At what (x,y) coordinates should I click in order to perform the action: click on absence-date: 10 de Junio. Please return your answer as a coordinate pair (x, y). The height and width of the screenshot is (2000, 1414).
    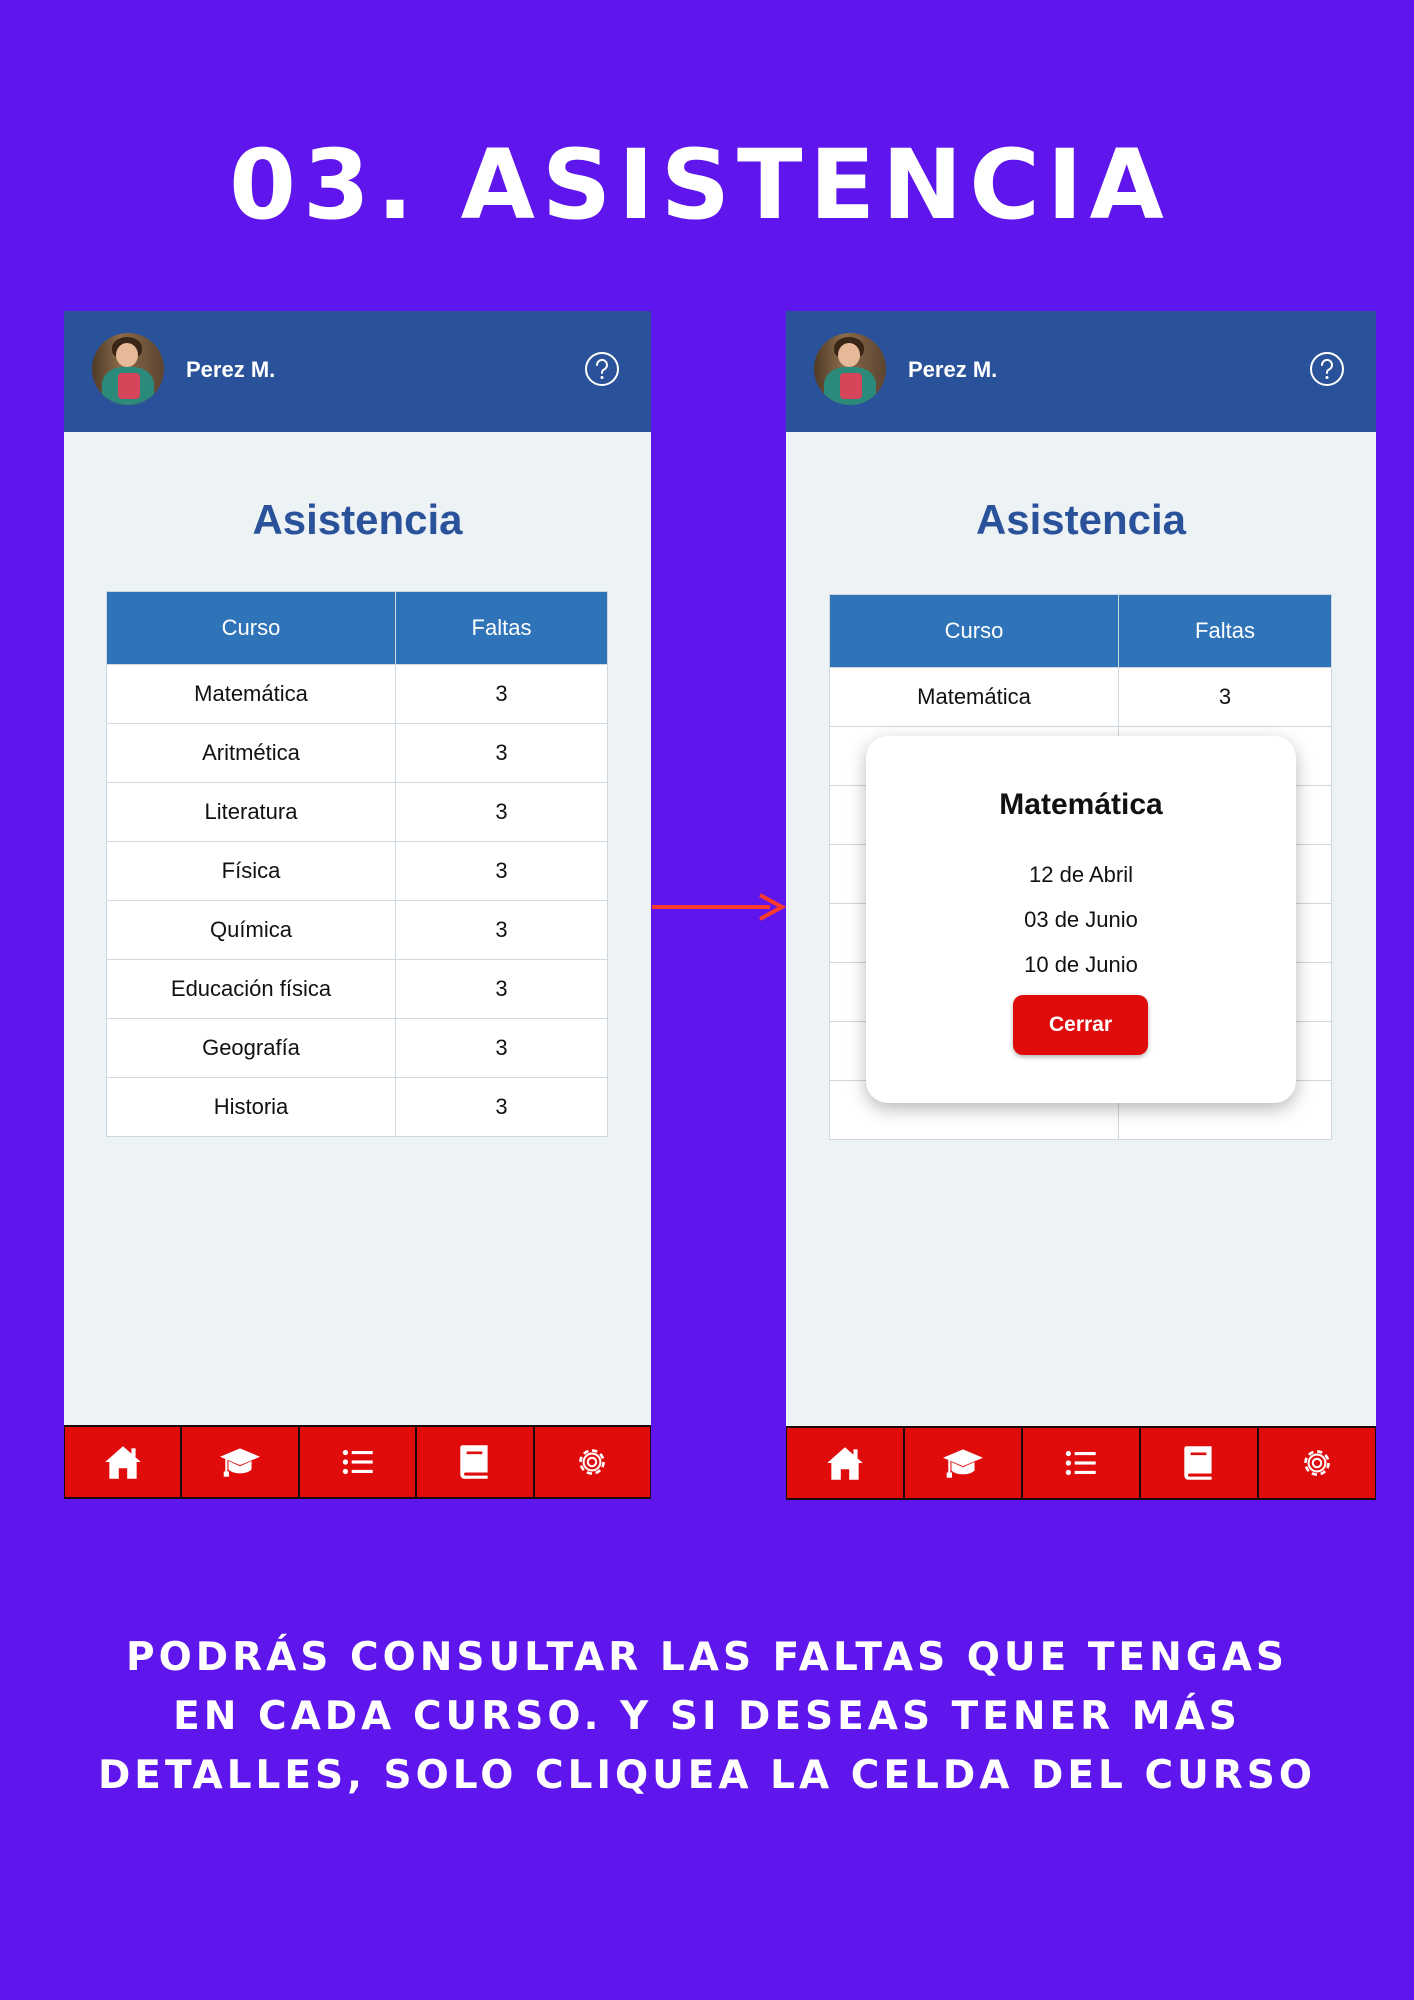
    Looking at the image, I should click on (1081, 964).